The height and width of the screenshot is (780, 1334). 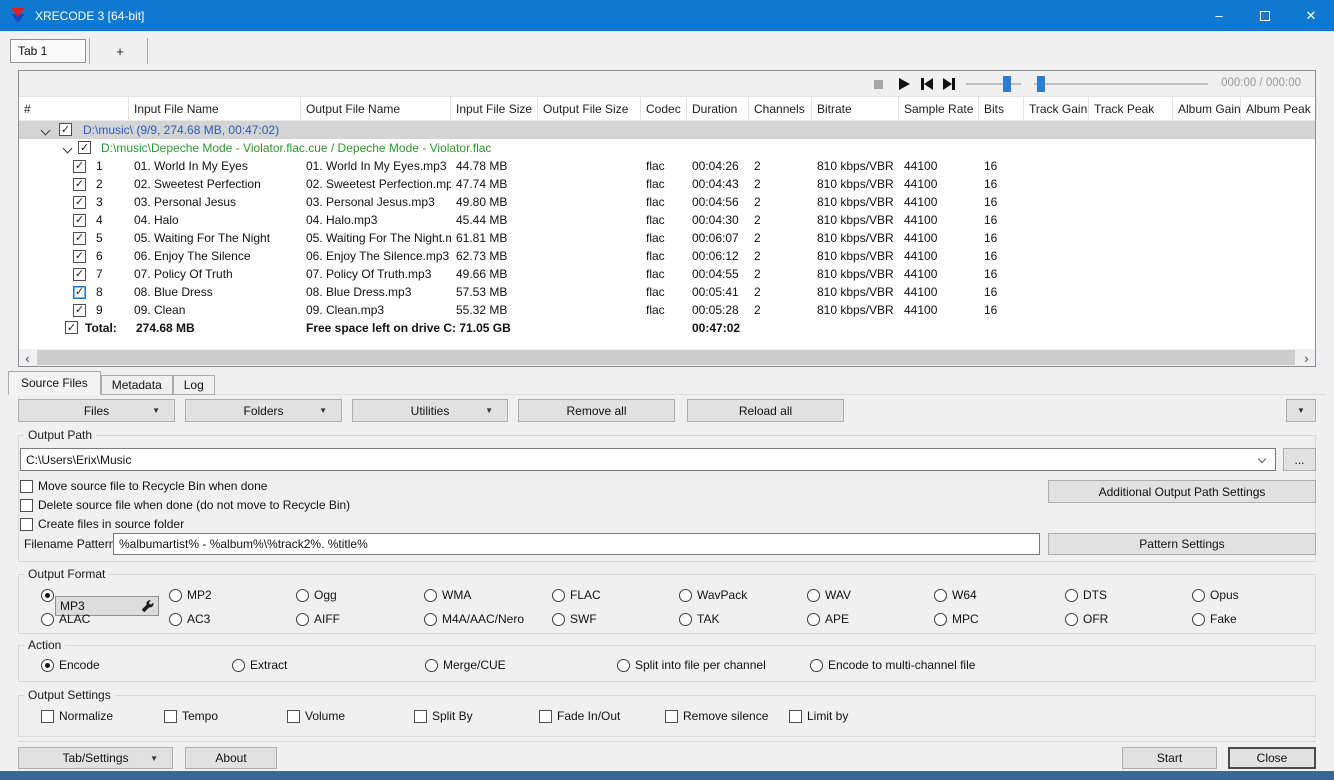 I want to click on output-path-combobox: C:\Users\Erix\Music, so click(x=648, y=459).